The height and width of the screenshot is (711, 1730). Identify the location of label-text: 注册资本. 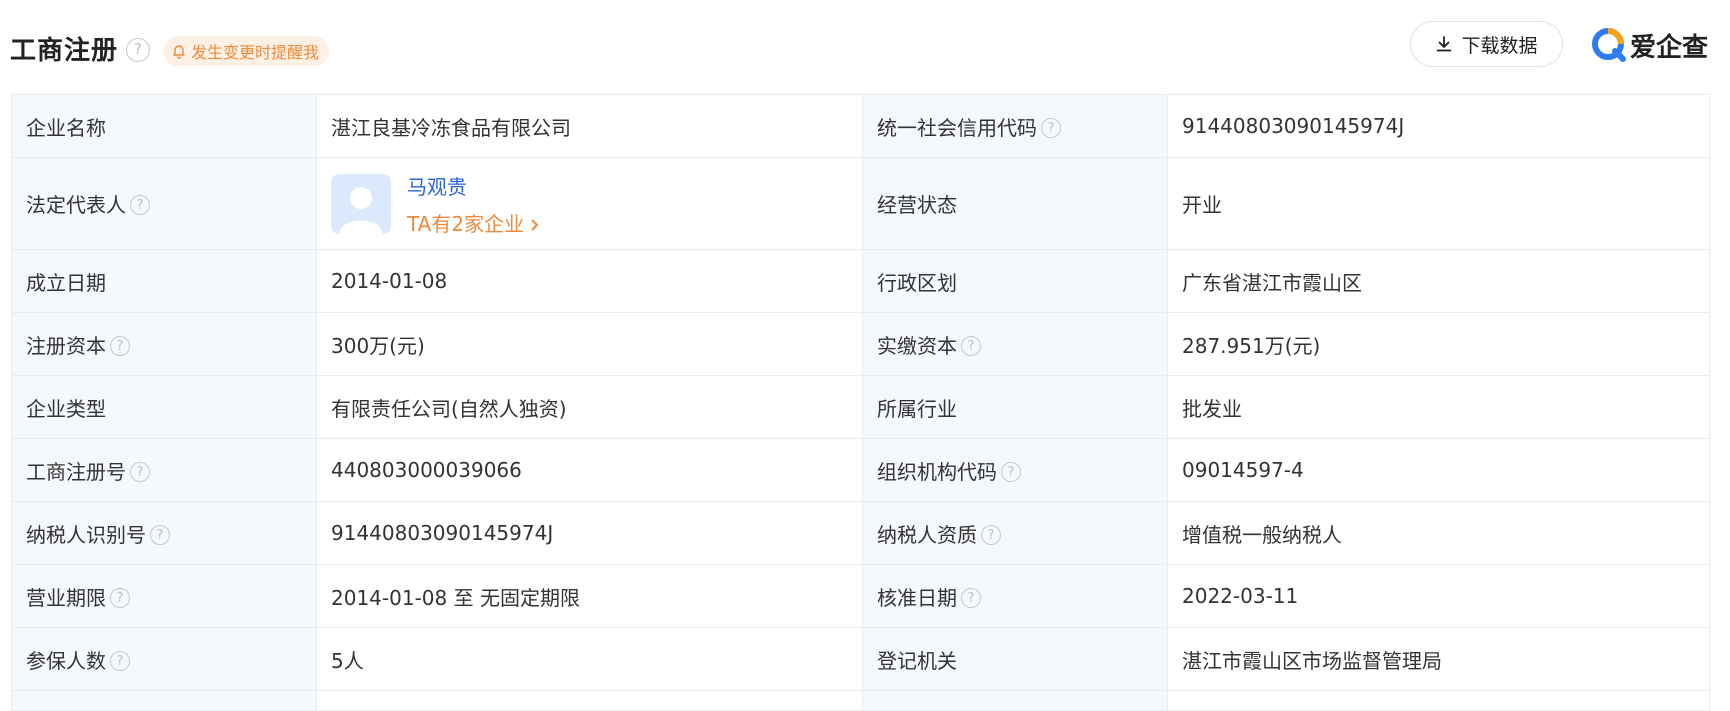
(66, 345).